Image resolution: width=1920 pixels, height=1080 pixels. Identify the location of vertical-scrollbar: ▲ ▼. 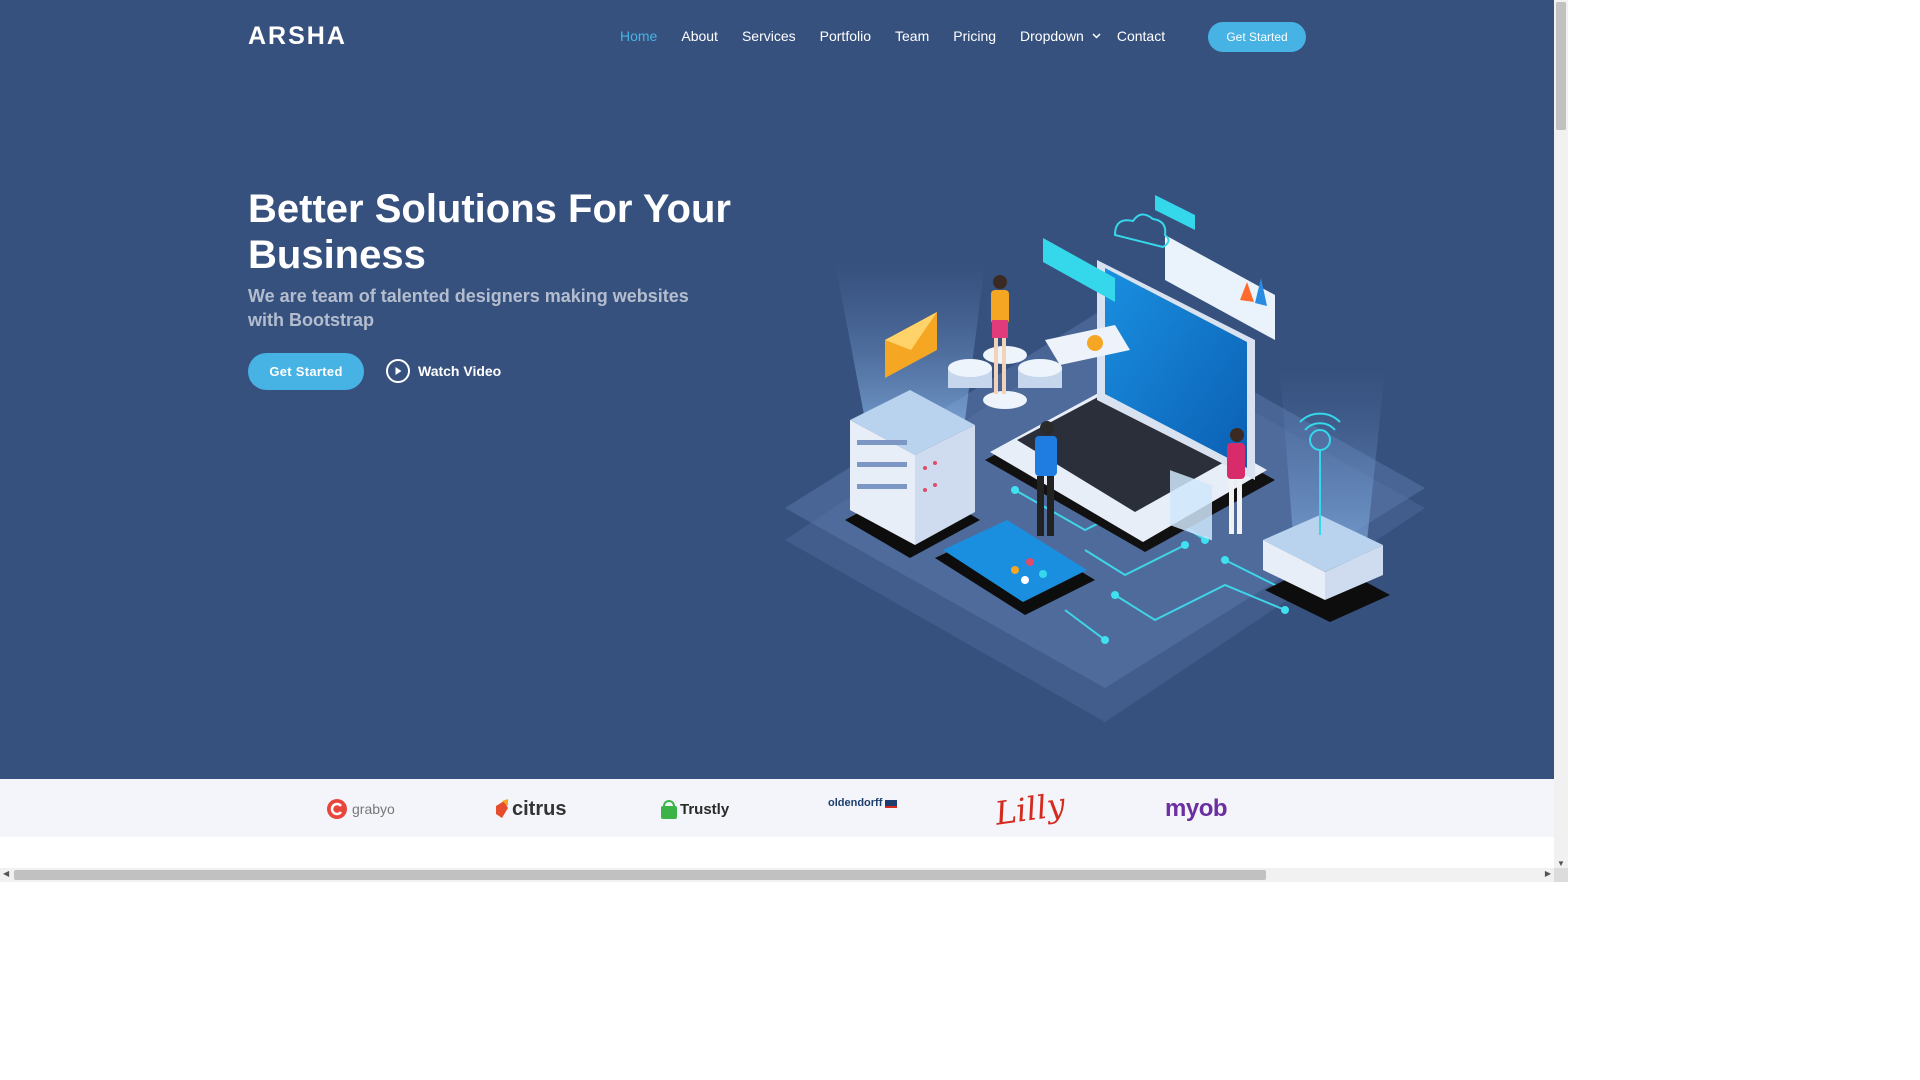
(1561, 434).